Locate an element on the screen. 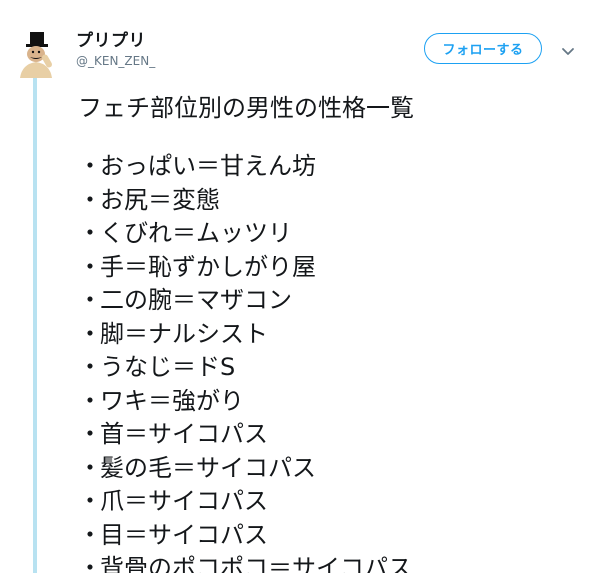 The width and height of the screenshot is (598, 573). list-item-text: おっぱい＝甘えん坊 is located at coordinates (208, 166).